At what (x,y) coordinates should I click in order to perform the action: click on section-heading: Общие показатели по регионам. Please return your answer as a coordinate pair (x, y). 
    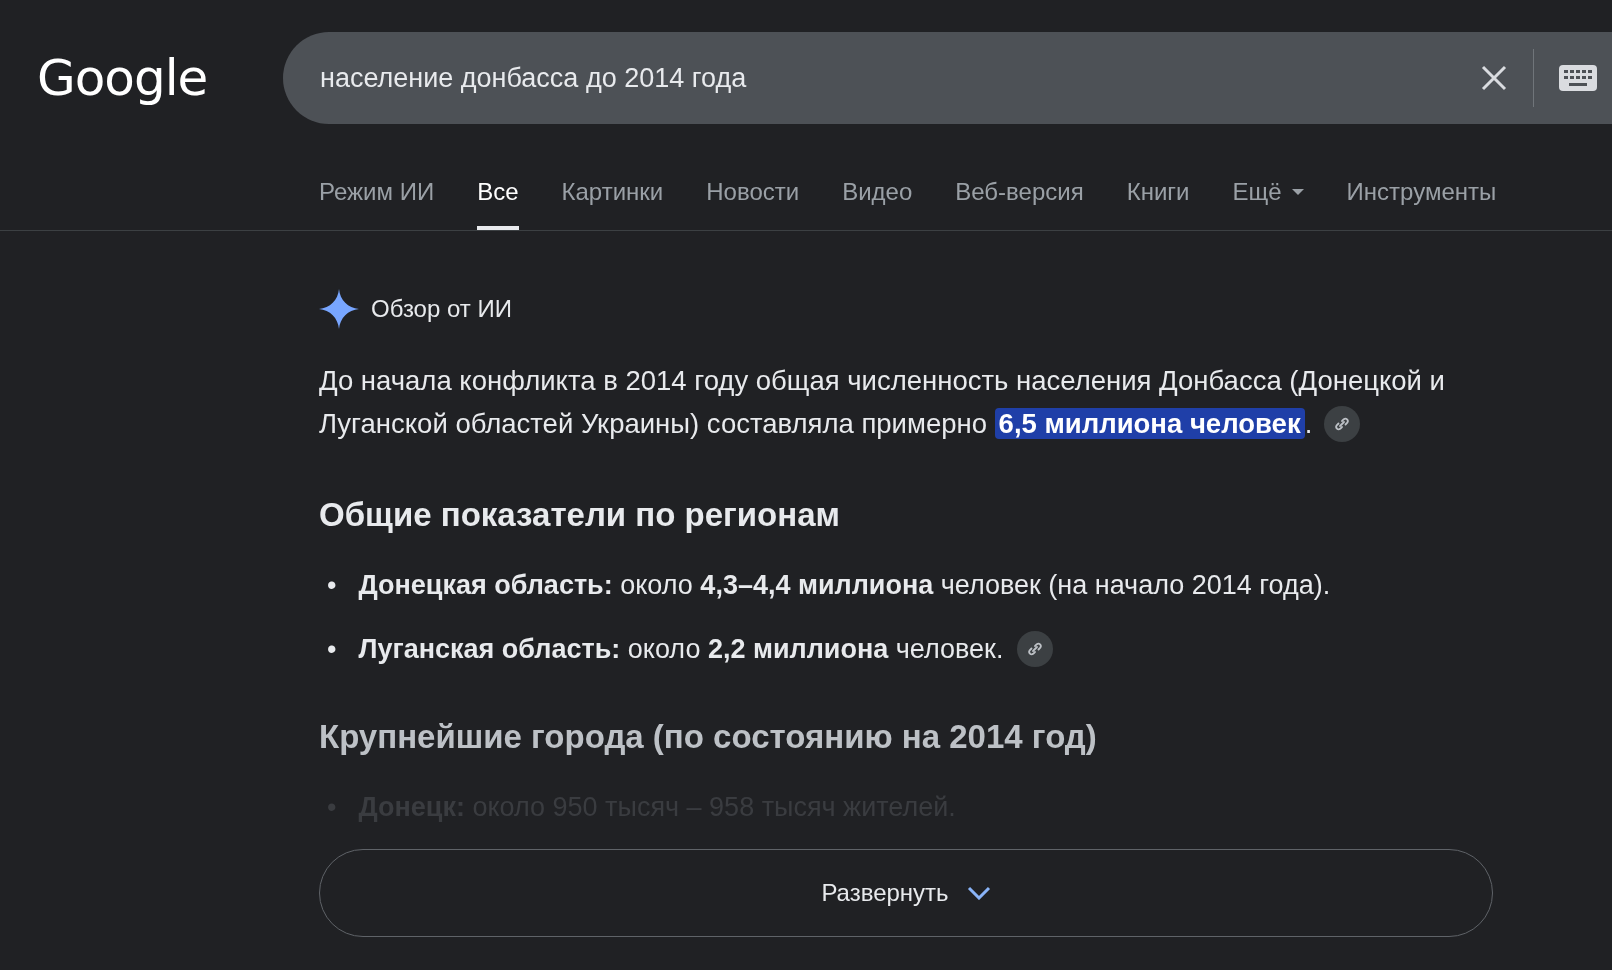
    Looking at the image, I should click on (580, 515).